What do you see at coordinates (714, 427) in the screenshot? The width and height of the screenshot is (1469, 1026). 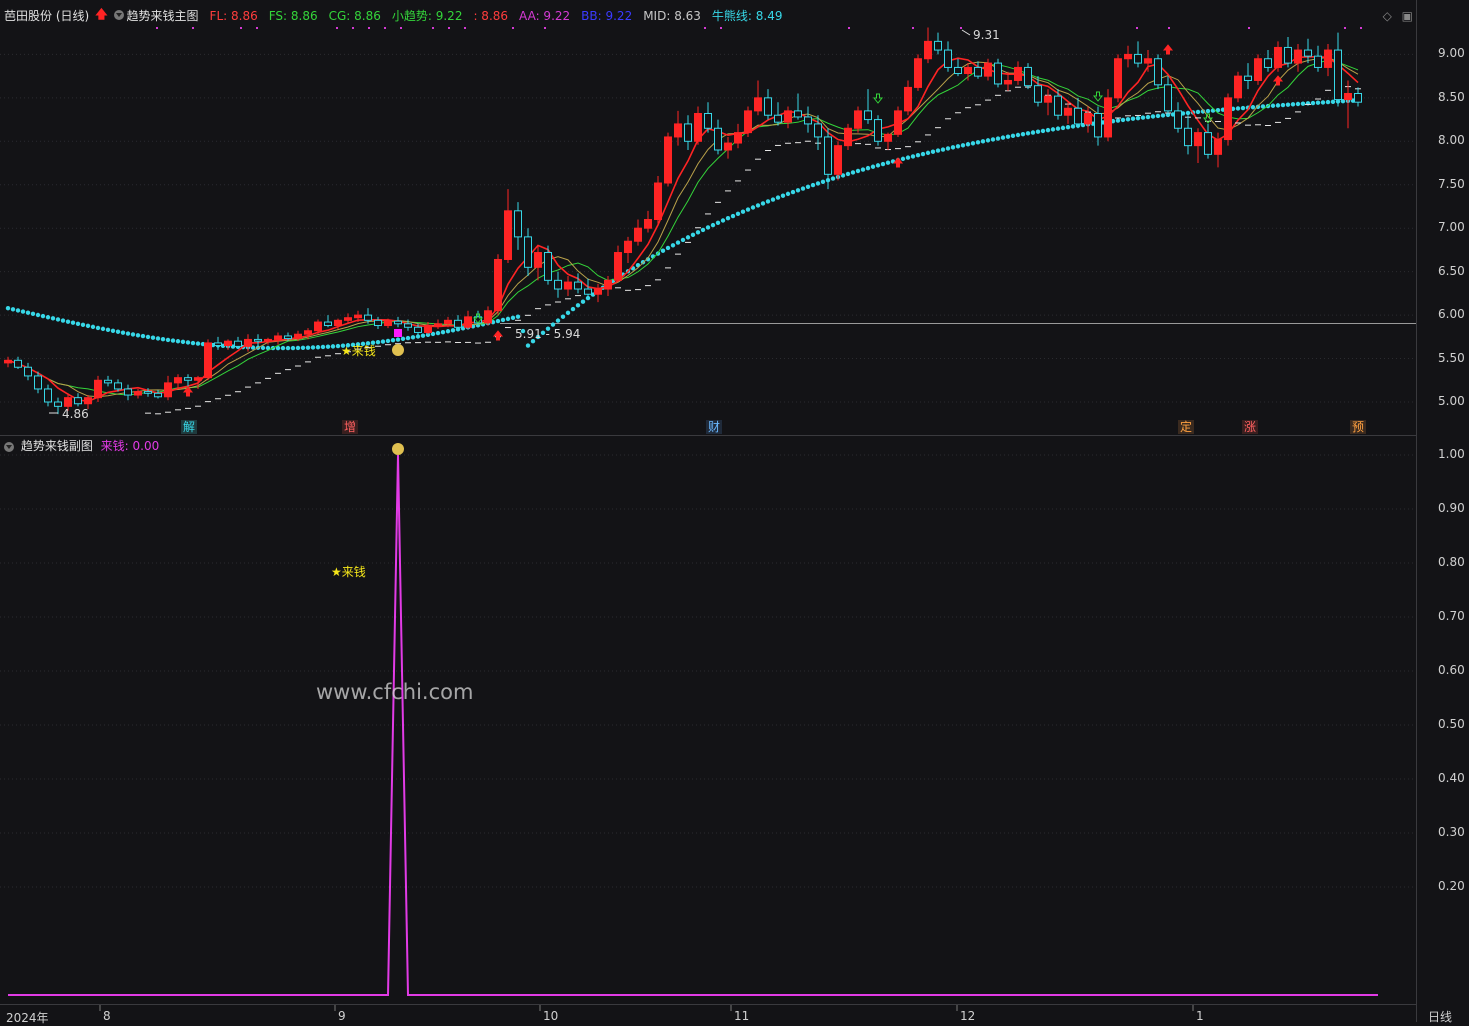 I see `event-marker: 财` at bounding box center [714, 427].